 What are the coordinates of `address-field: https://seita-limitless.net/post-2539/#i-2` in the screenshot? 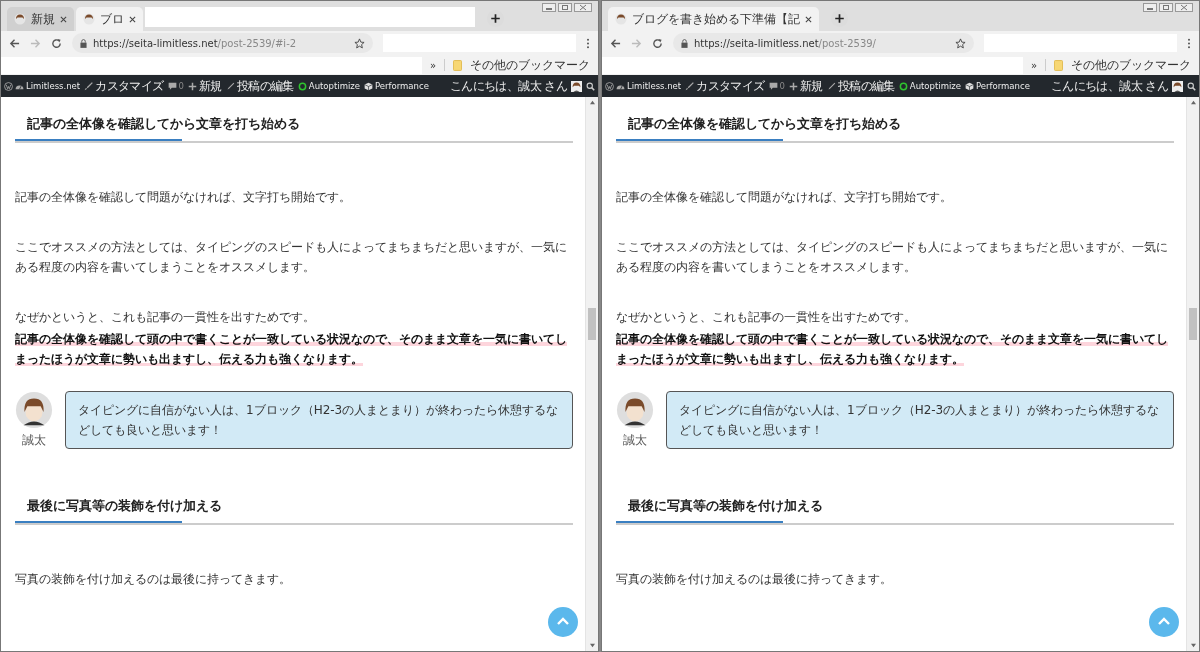 It's located at (222, 43).